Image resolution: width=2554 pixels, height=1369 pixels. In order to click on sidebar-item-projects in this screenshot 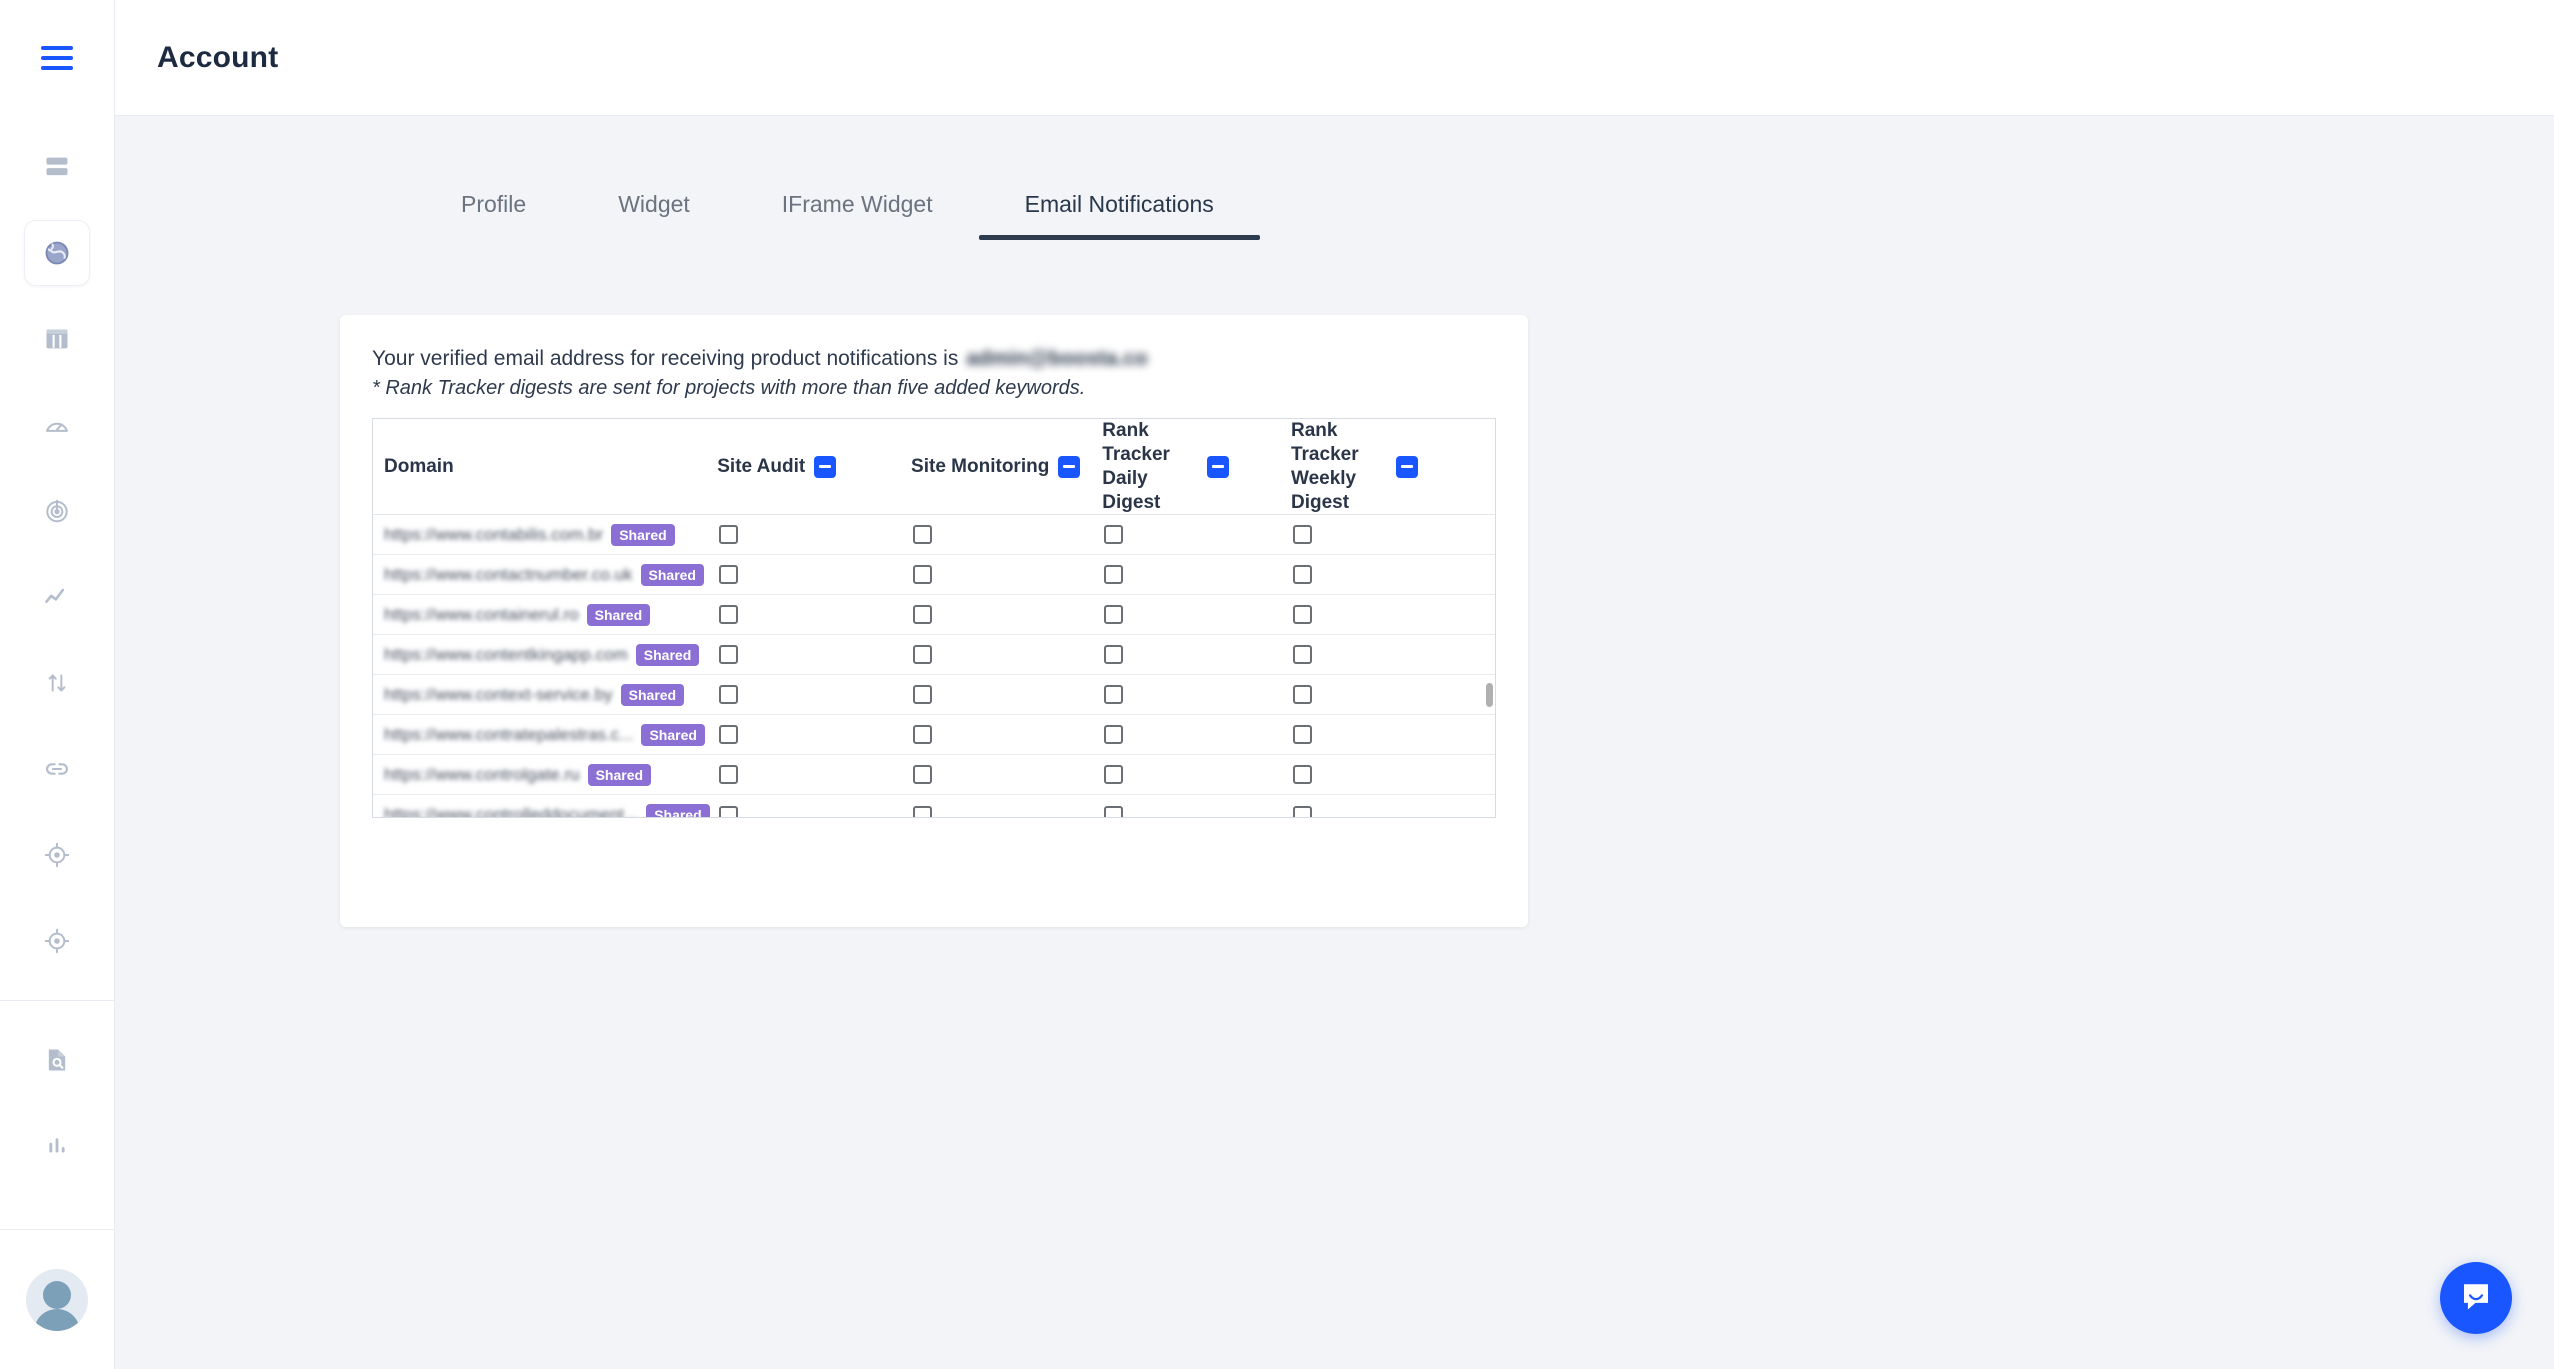, I will do `click(57, 253)`.